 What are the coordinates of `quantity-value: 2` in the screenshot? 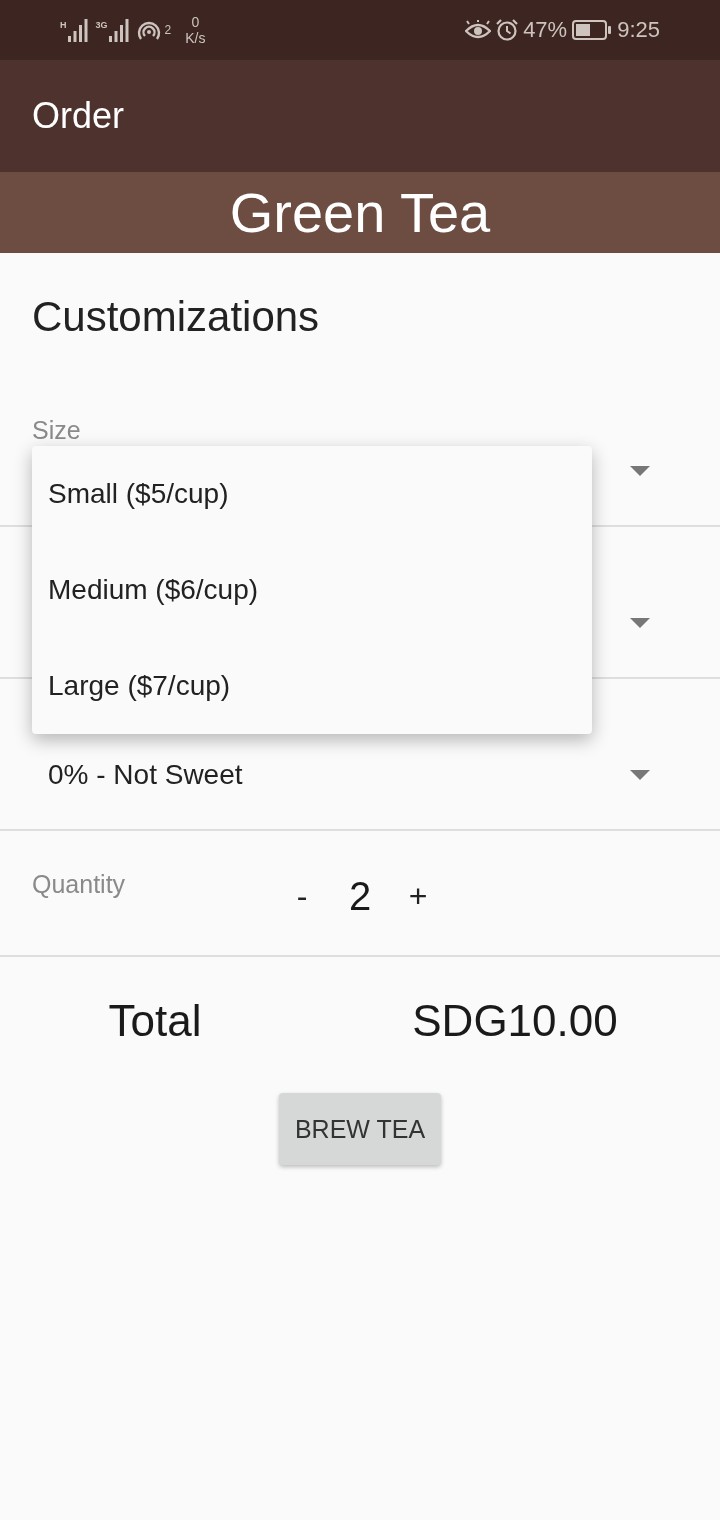 It's located at (360, 896).